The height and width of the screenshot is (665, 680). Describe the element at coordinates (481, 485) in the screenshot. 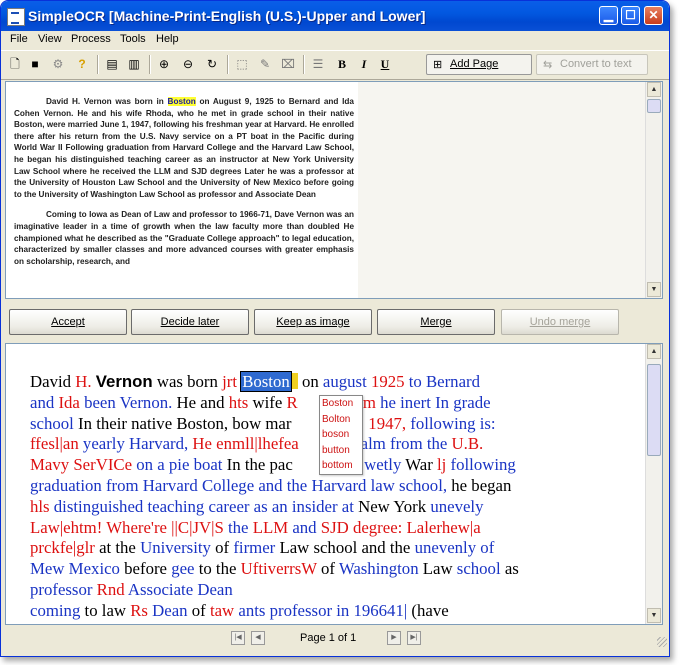

I see `ocr-word: he began` at that location.